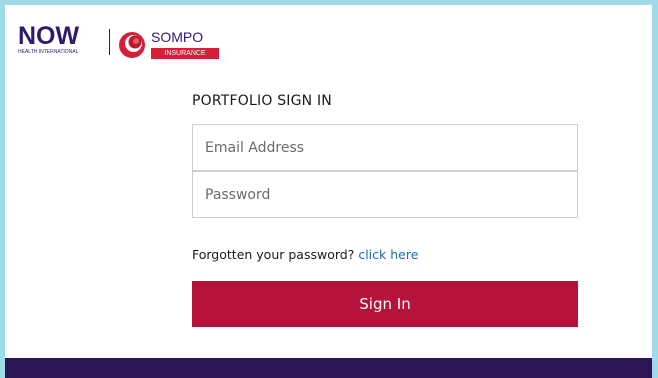 The image size is (658, 378). I want to click on password-input, so click(385, 194).